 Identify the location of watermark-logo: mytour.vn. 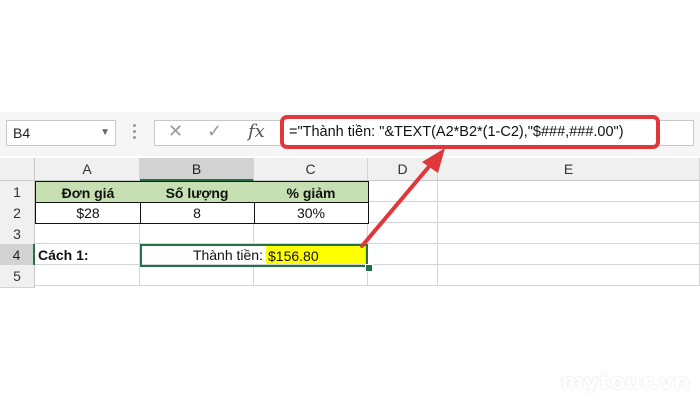
(625, 382).